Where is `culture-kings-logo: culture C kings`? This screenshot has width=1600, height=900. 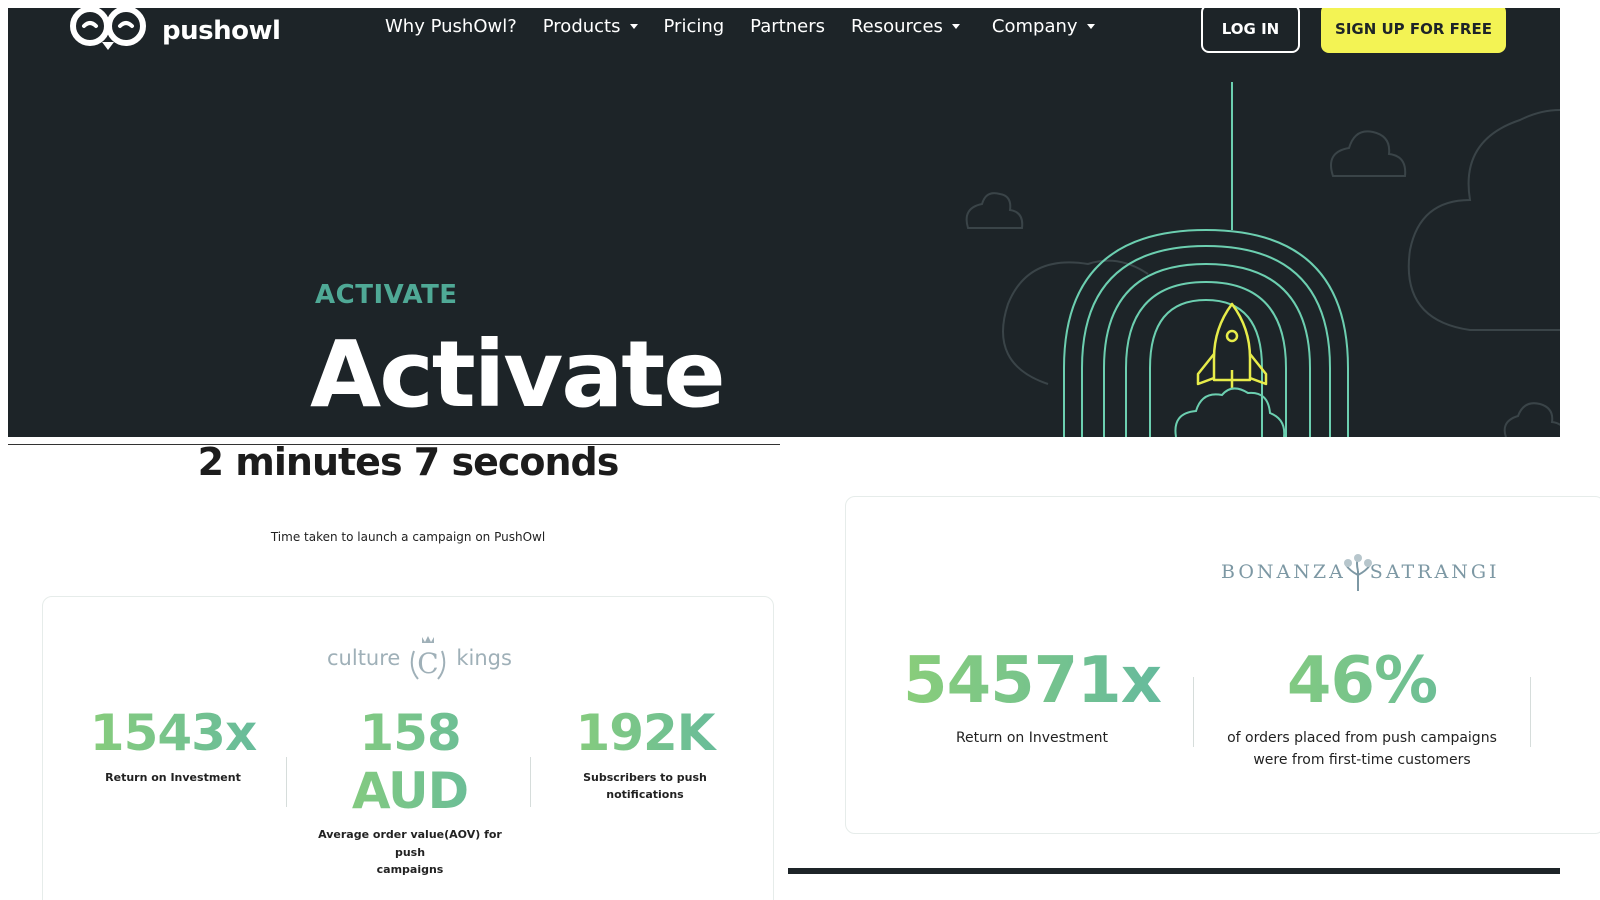 culture-kings-logo: culture C kings is located at coordinates (419, 658).